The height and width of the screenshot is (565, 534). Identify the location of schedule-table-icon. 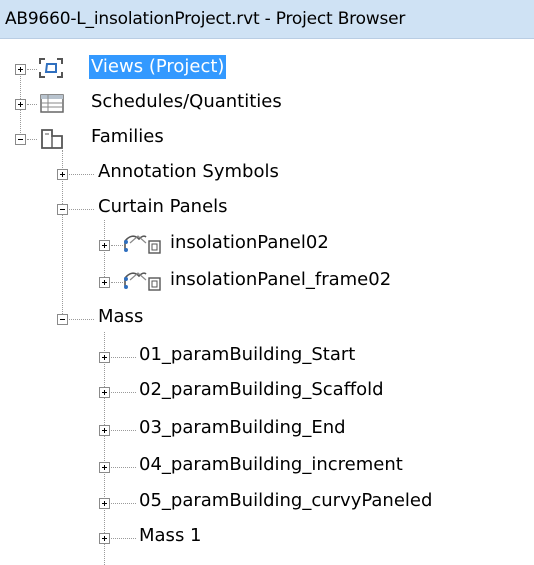
(52, 103).